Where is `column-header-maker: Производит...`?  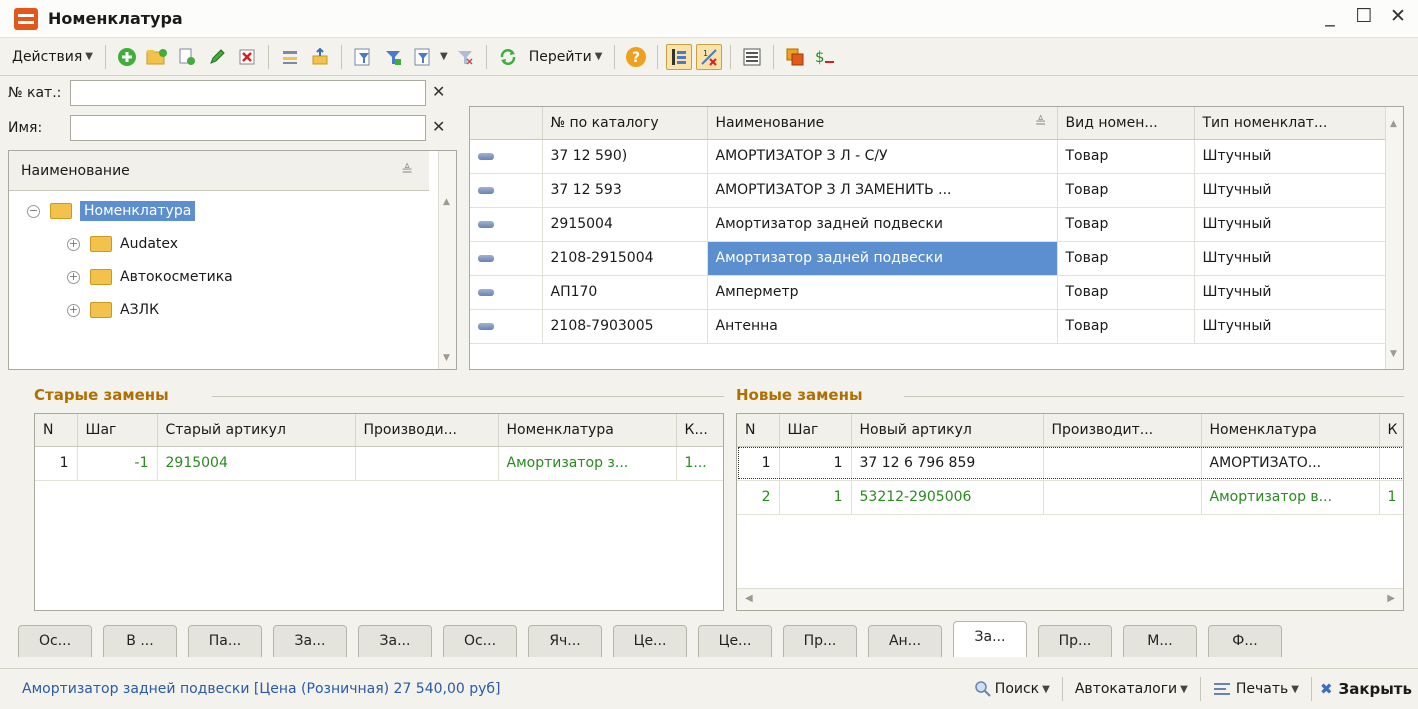
column-header-maker: Производит... is located at coordinates (1122, 430).